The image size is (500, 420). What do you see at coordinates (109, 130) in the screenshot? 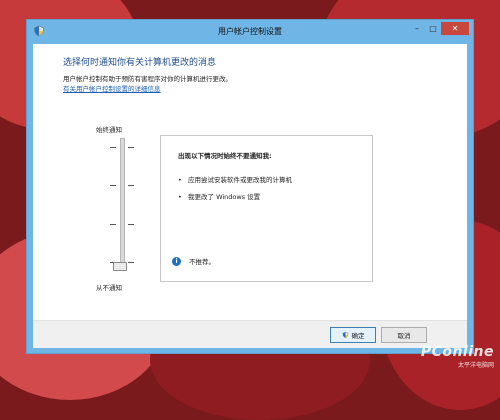
I see `slider-top-label: 始终通知` at bounding box center [109, 130].